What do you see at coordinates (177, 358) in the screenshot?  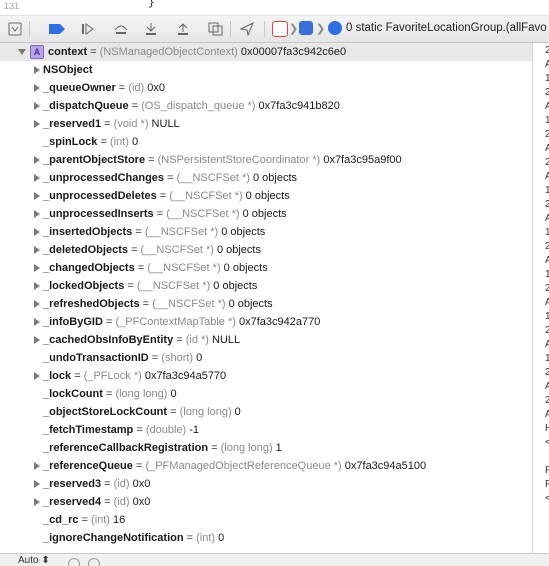 I see `variable-type: (short)` at bounding box center [177, 358].